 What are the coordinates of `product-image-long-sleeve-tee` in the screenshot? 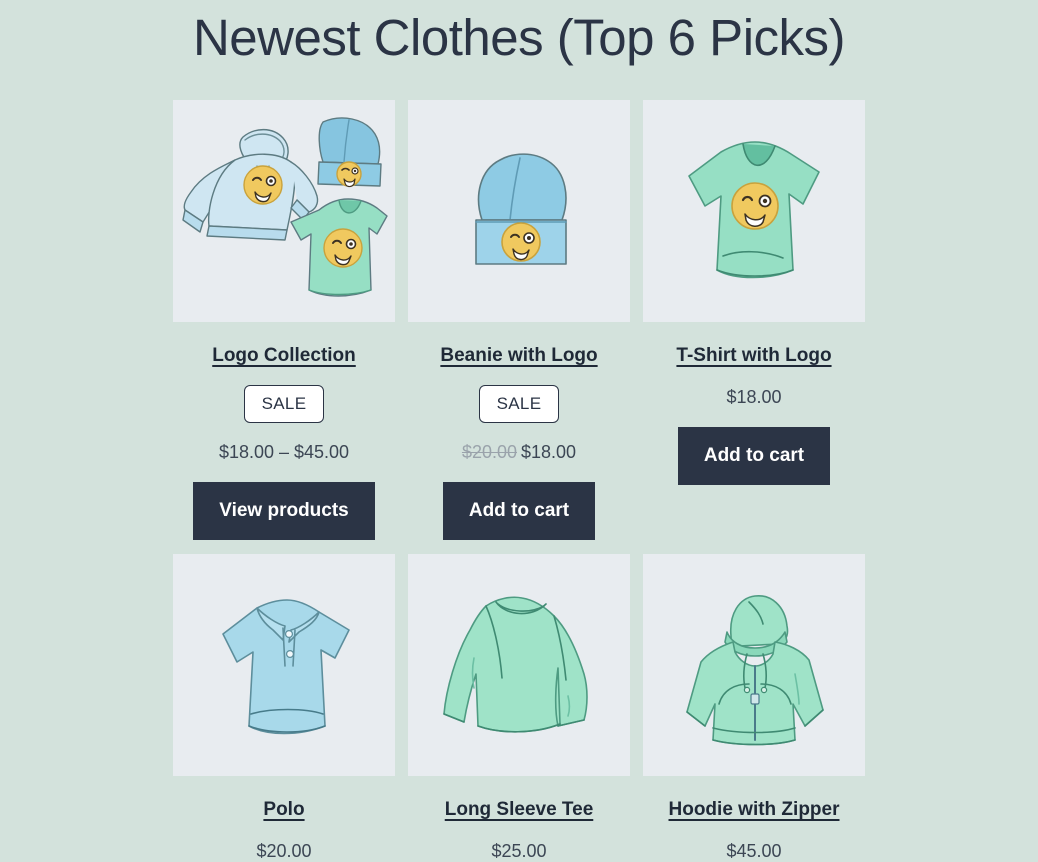 It's located at (519, 665).